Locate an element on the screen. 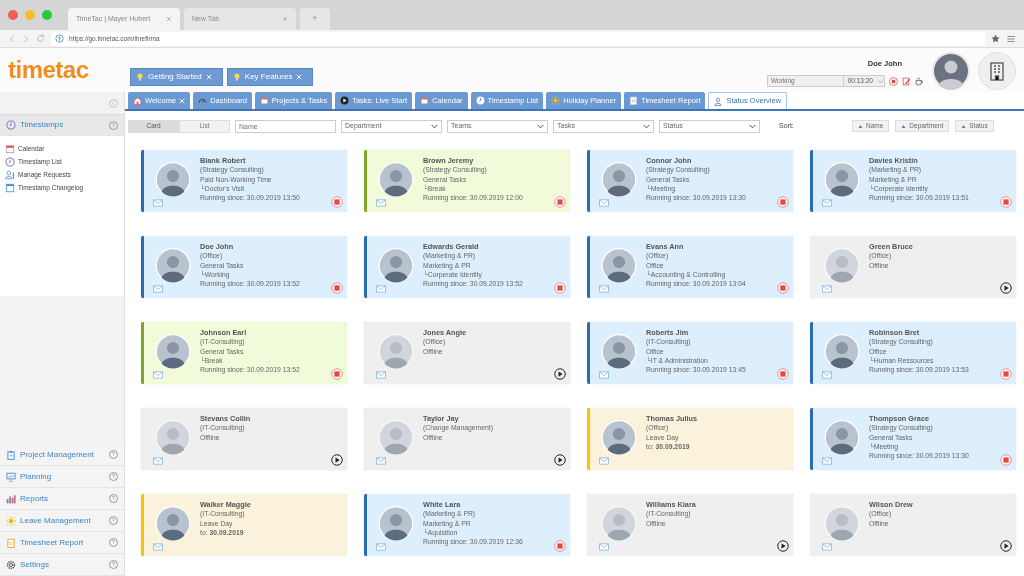 This screenshot has width=1024, height=576. play-icon is located at coordinates (345, 100).